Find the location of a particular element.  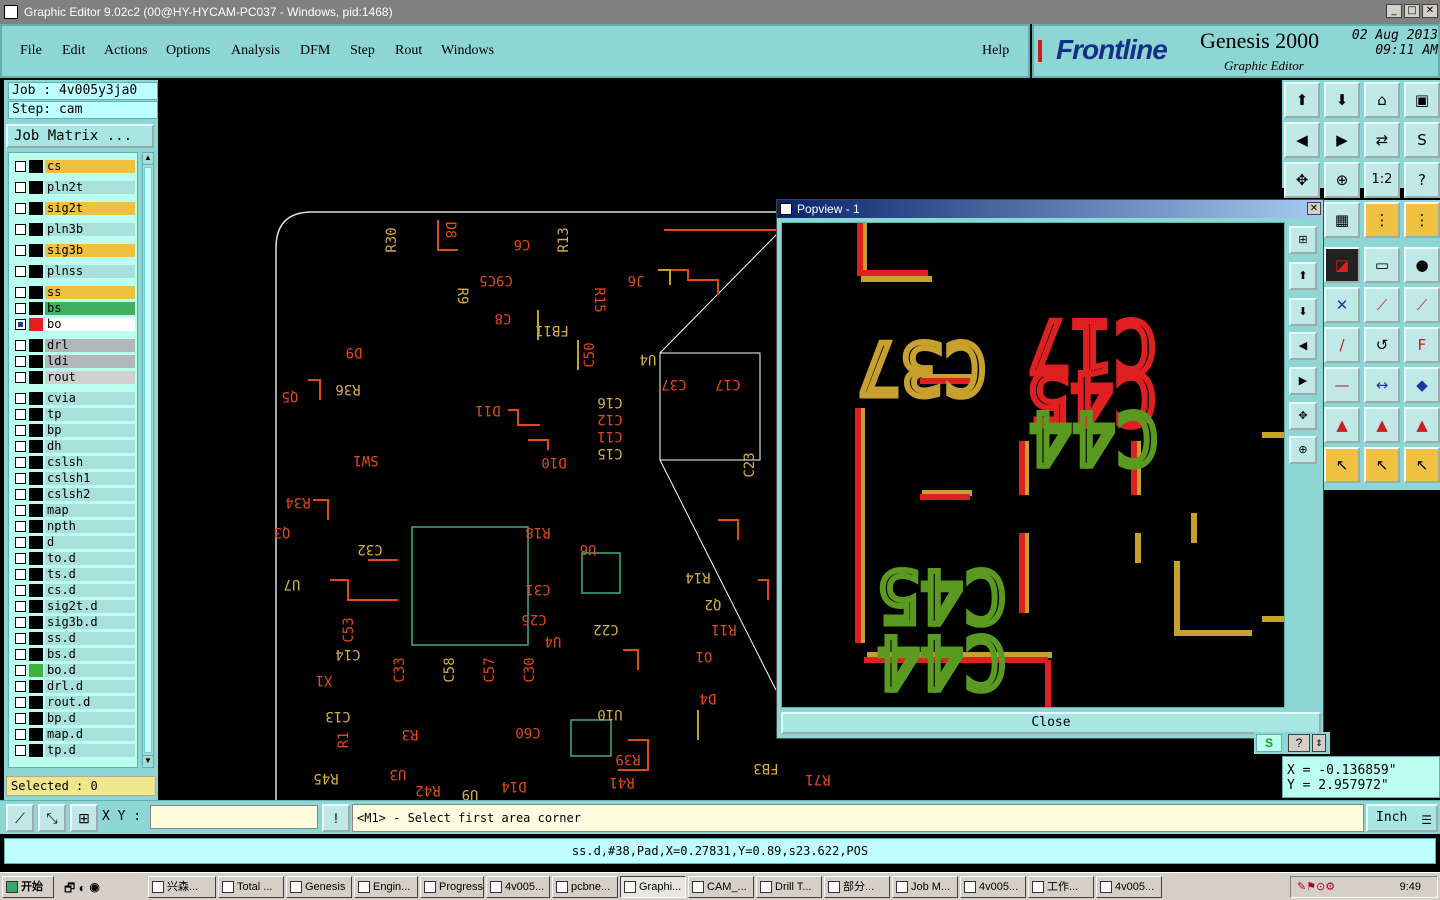

cross-tool-icon: ⤡ is located at coordinates (52, 818).